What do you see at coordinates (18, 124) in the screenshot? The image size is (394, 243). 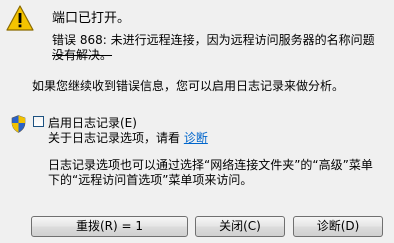 I see `uac-shield-icon` at bounding box center [18, 124].